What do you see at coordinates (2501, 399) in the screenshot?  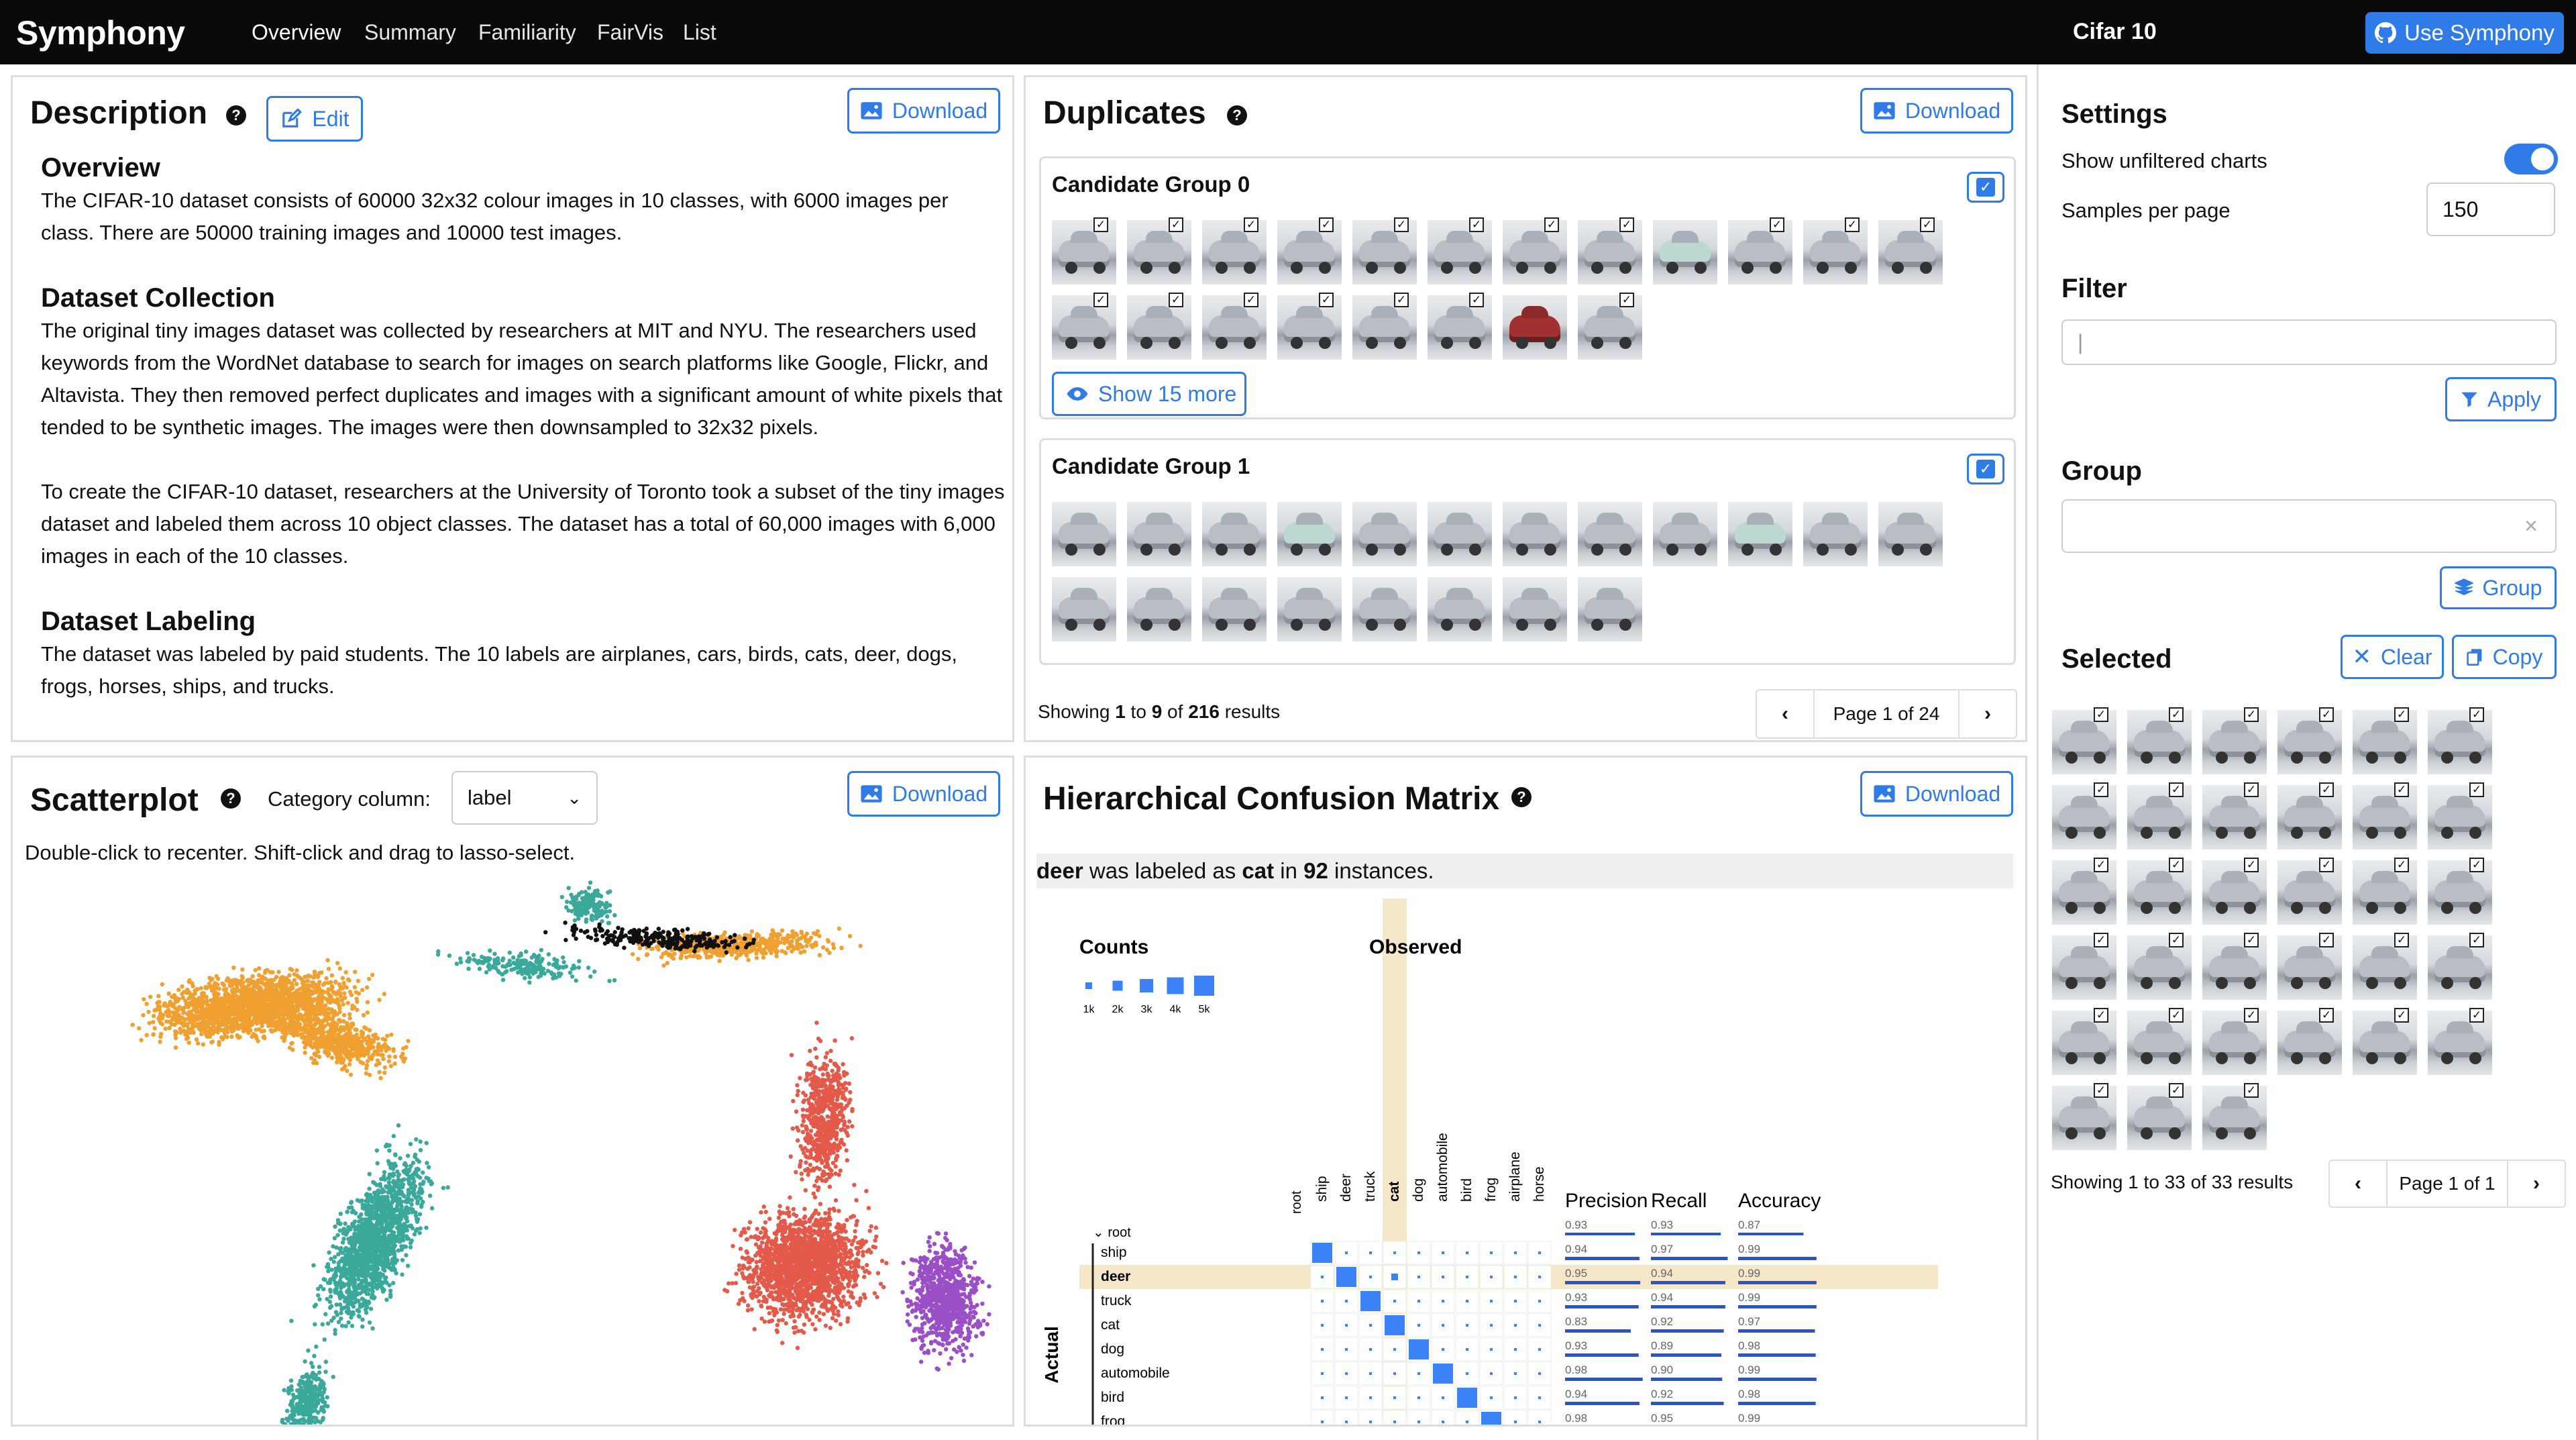 I see `apply-filter-button: Apply` at bounding box center [2501, 399].